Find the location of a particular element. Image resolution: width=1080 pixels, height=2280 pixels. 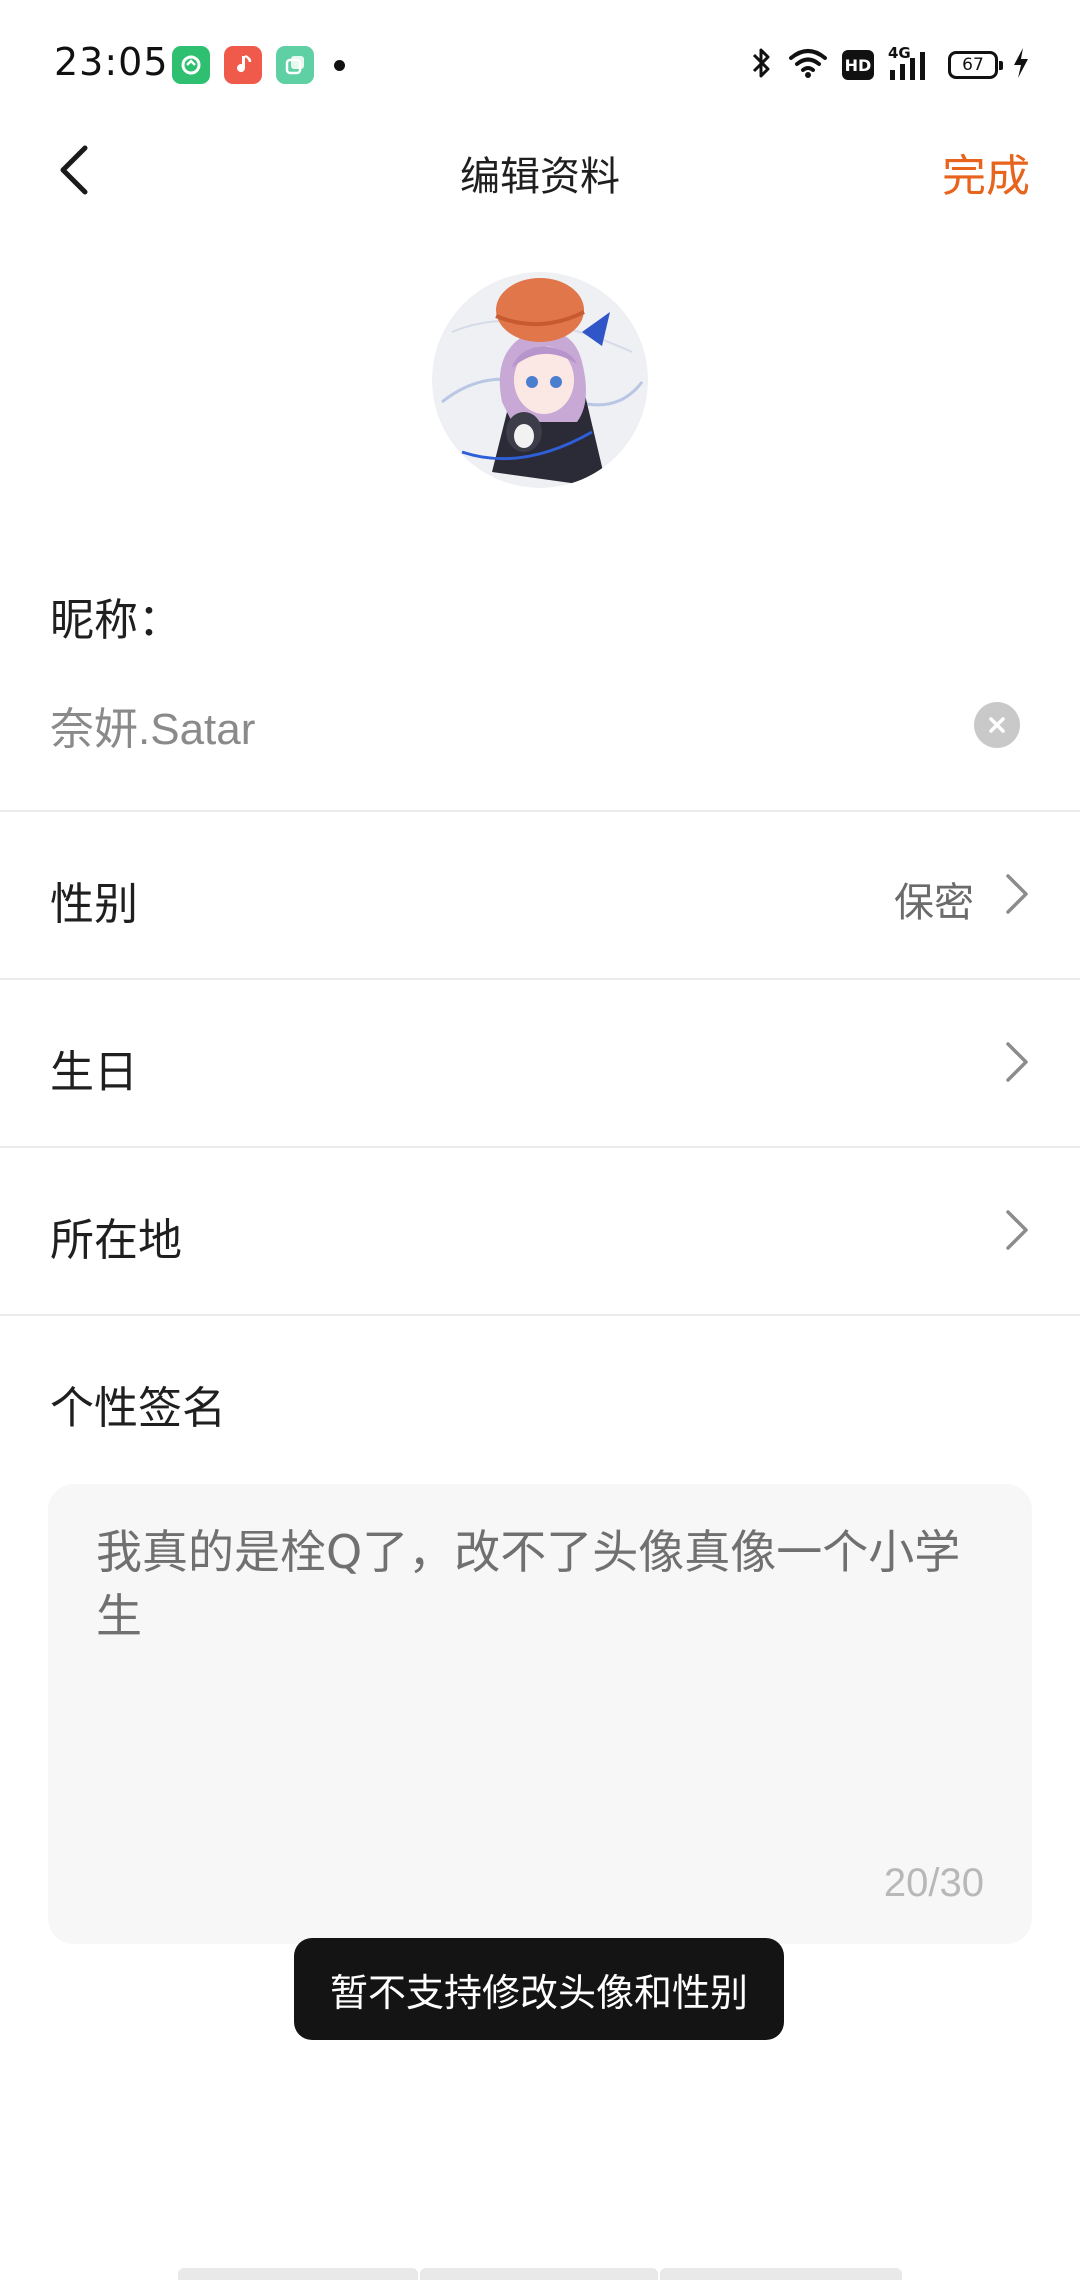

avatar is located at coordinates (540, 380).